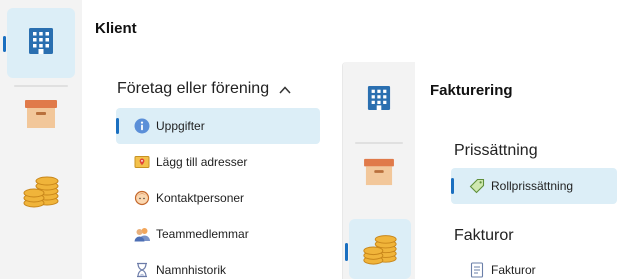 The width and height of the screenshot is (617, 279). What do you see at coordinates (142, 162) in the screenshot?
I see `address-card-icon` at bounding box center [142, 162].